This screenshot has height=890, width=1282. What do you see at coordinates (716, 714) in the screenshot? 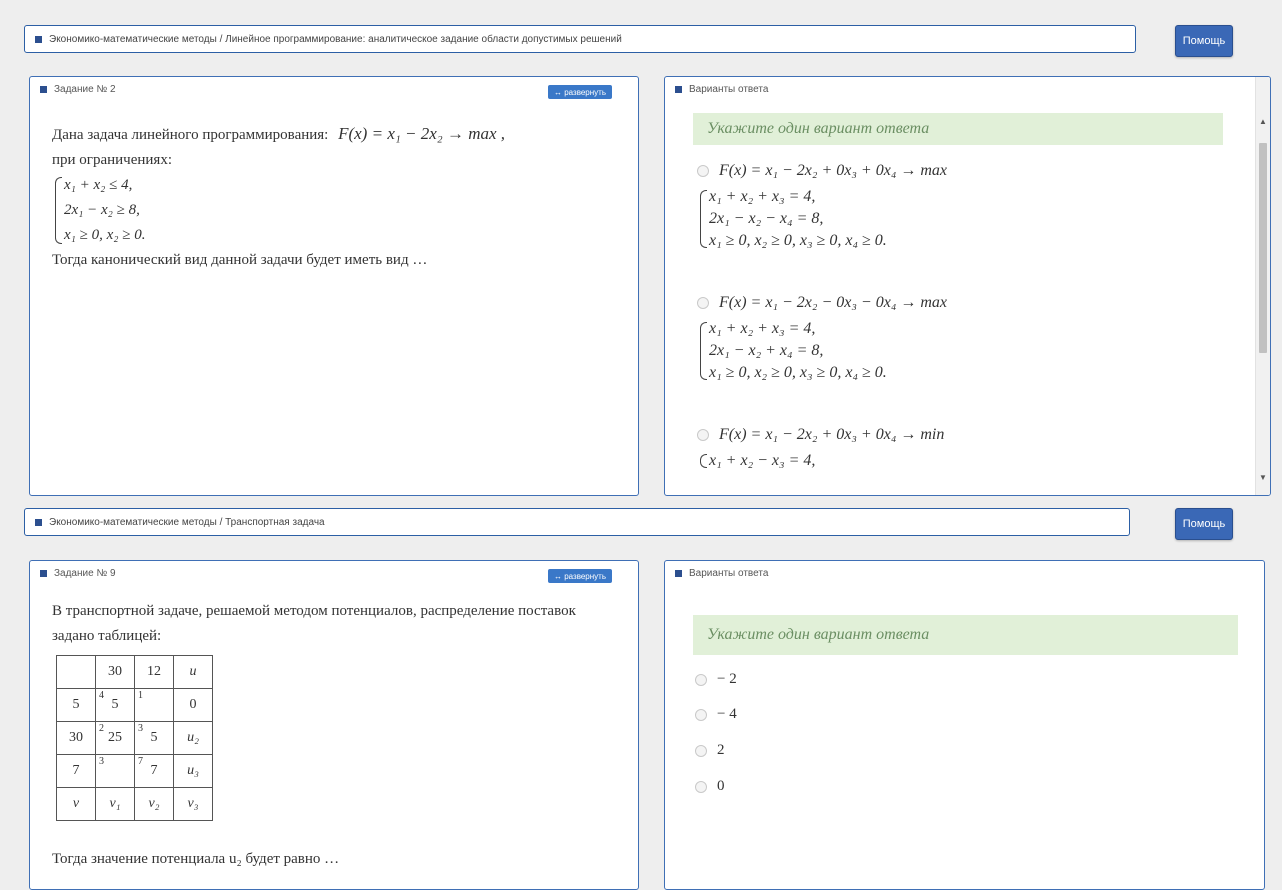
I see `answer-option-2: − 4` at bounding box center [716, 714].